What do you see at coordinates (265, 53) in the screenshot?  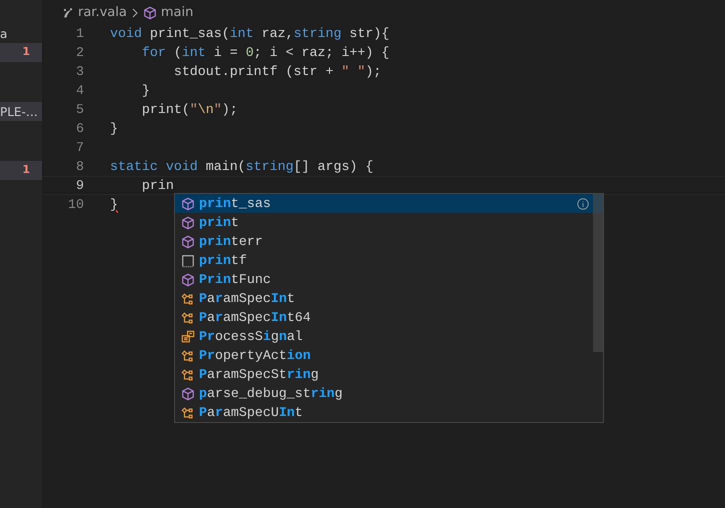 I see `code-line: for (int i = 0; i < raz; i++) {` at bounding box center [265, 53].